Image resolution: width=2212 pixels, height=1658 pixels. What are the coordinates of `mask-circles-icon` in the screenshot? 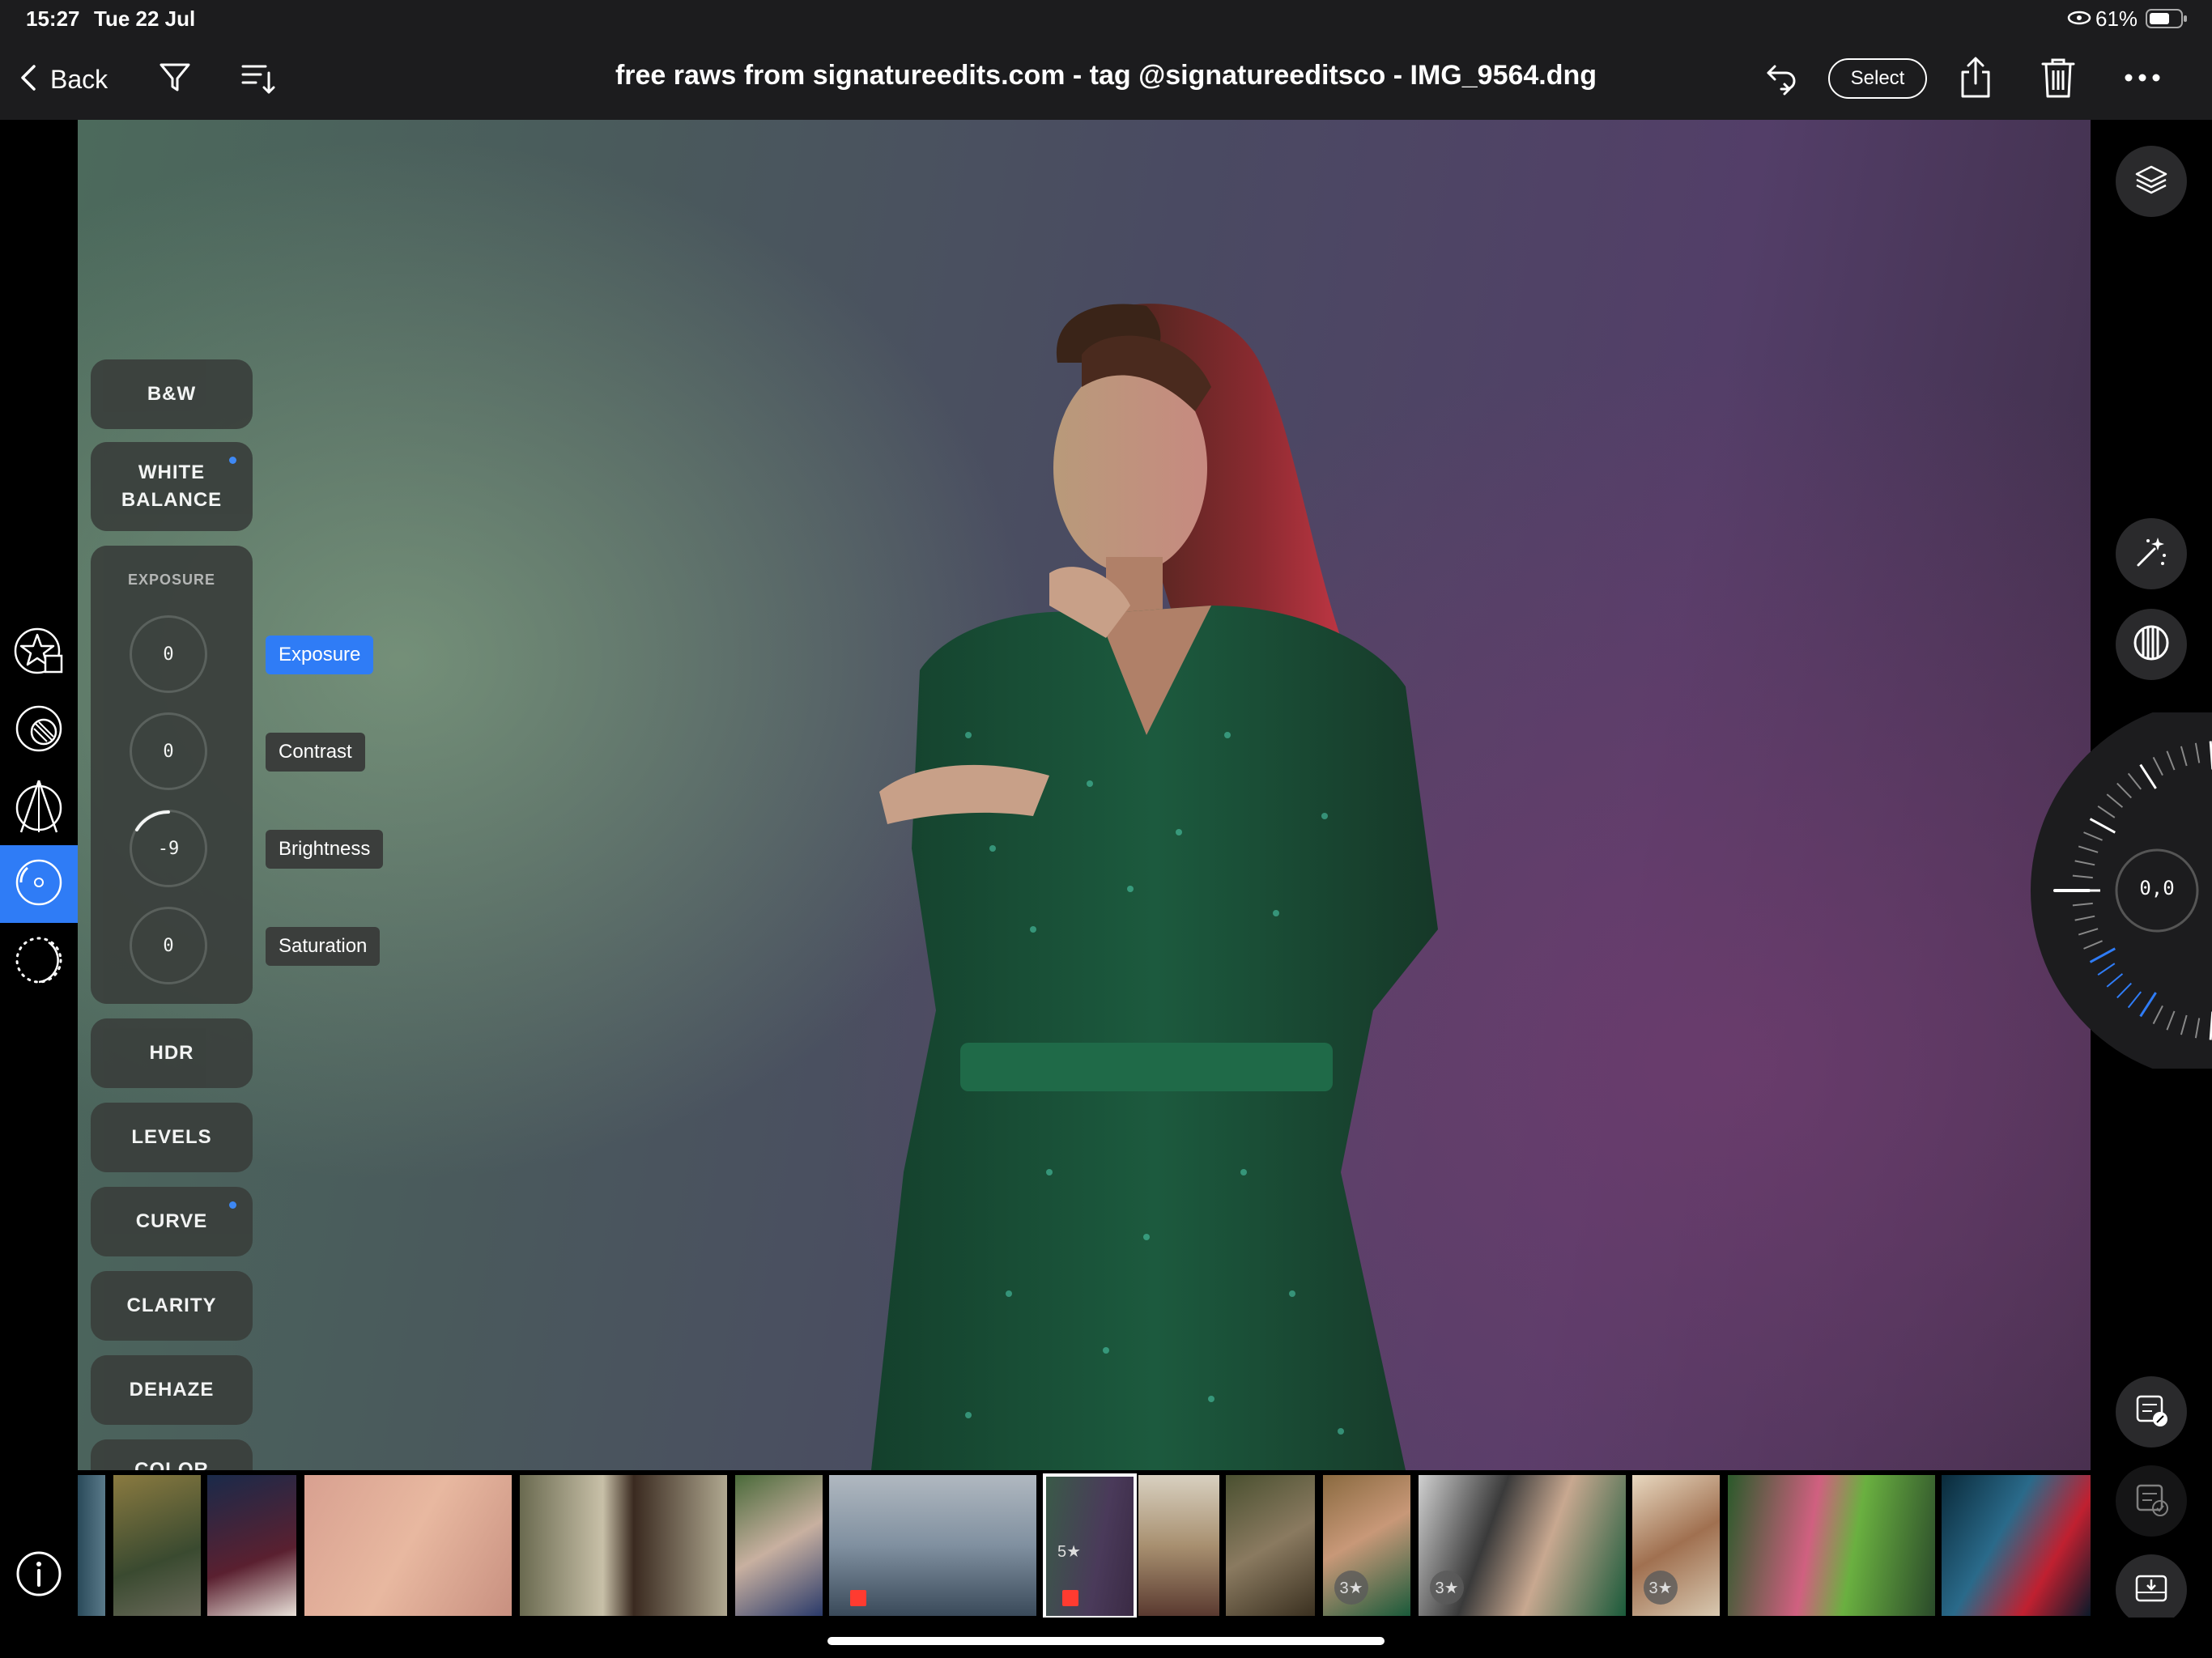 It's located at (39, 731).